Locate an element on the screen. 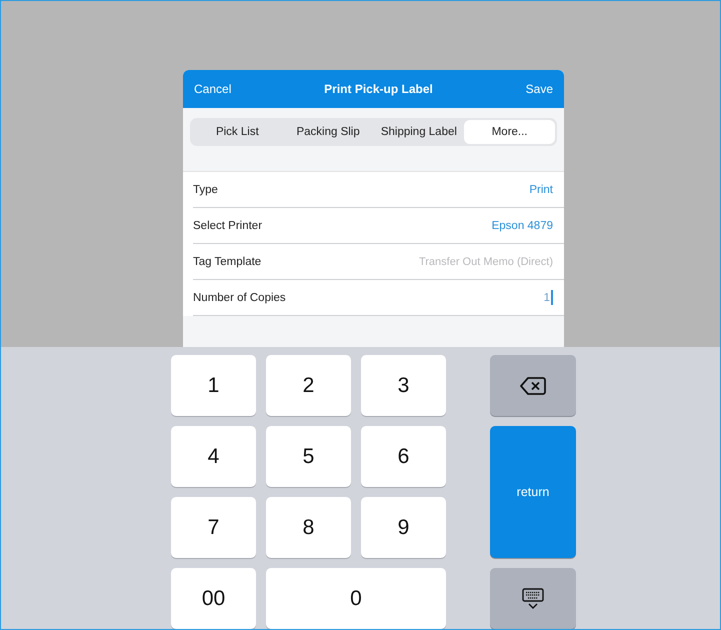  number-key: 4 is located at coordinates (213, 456).